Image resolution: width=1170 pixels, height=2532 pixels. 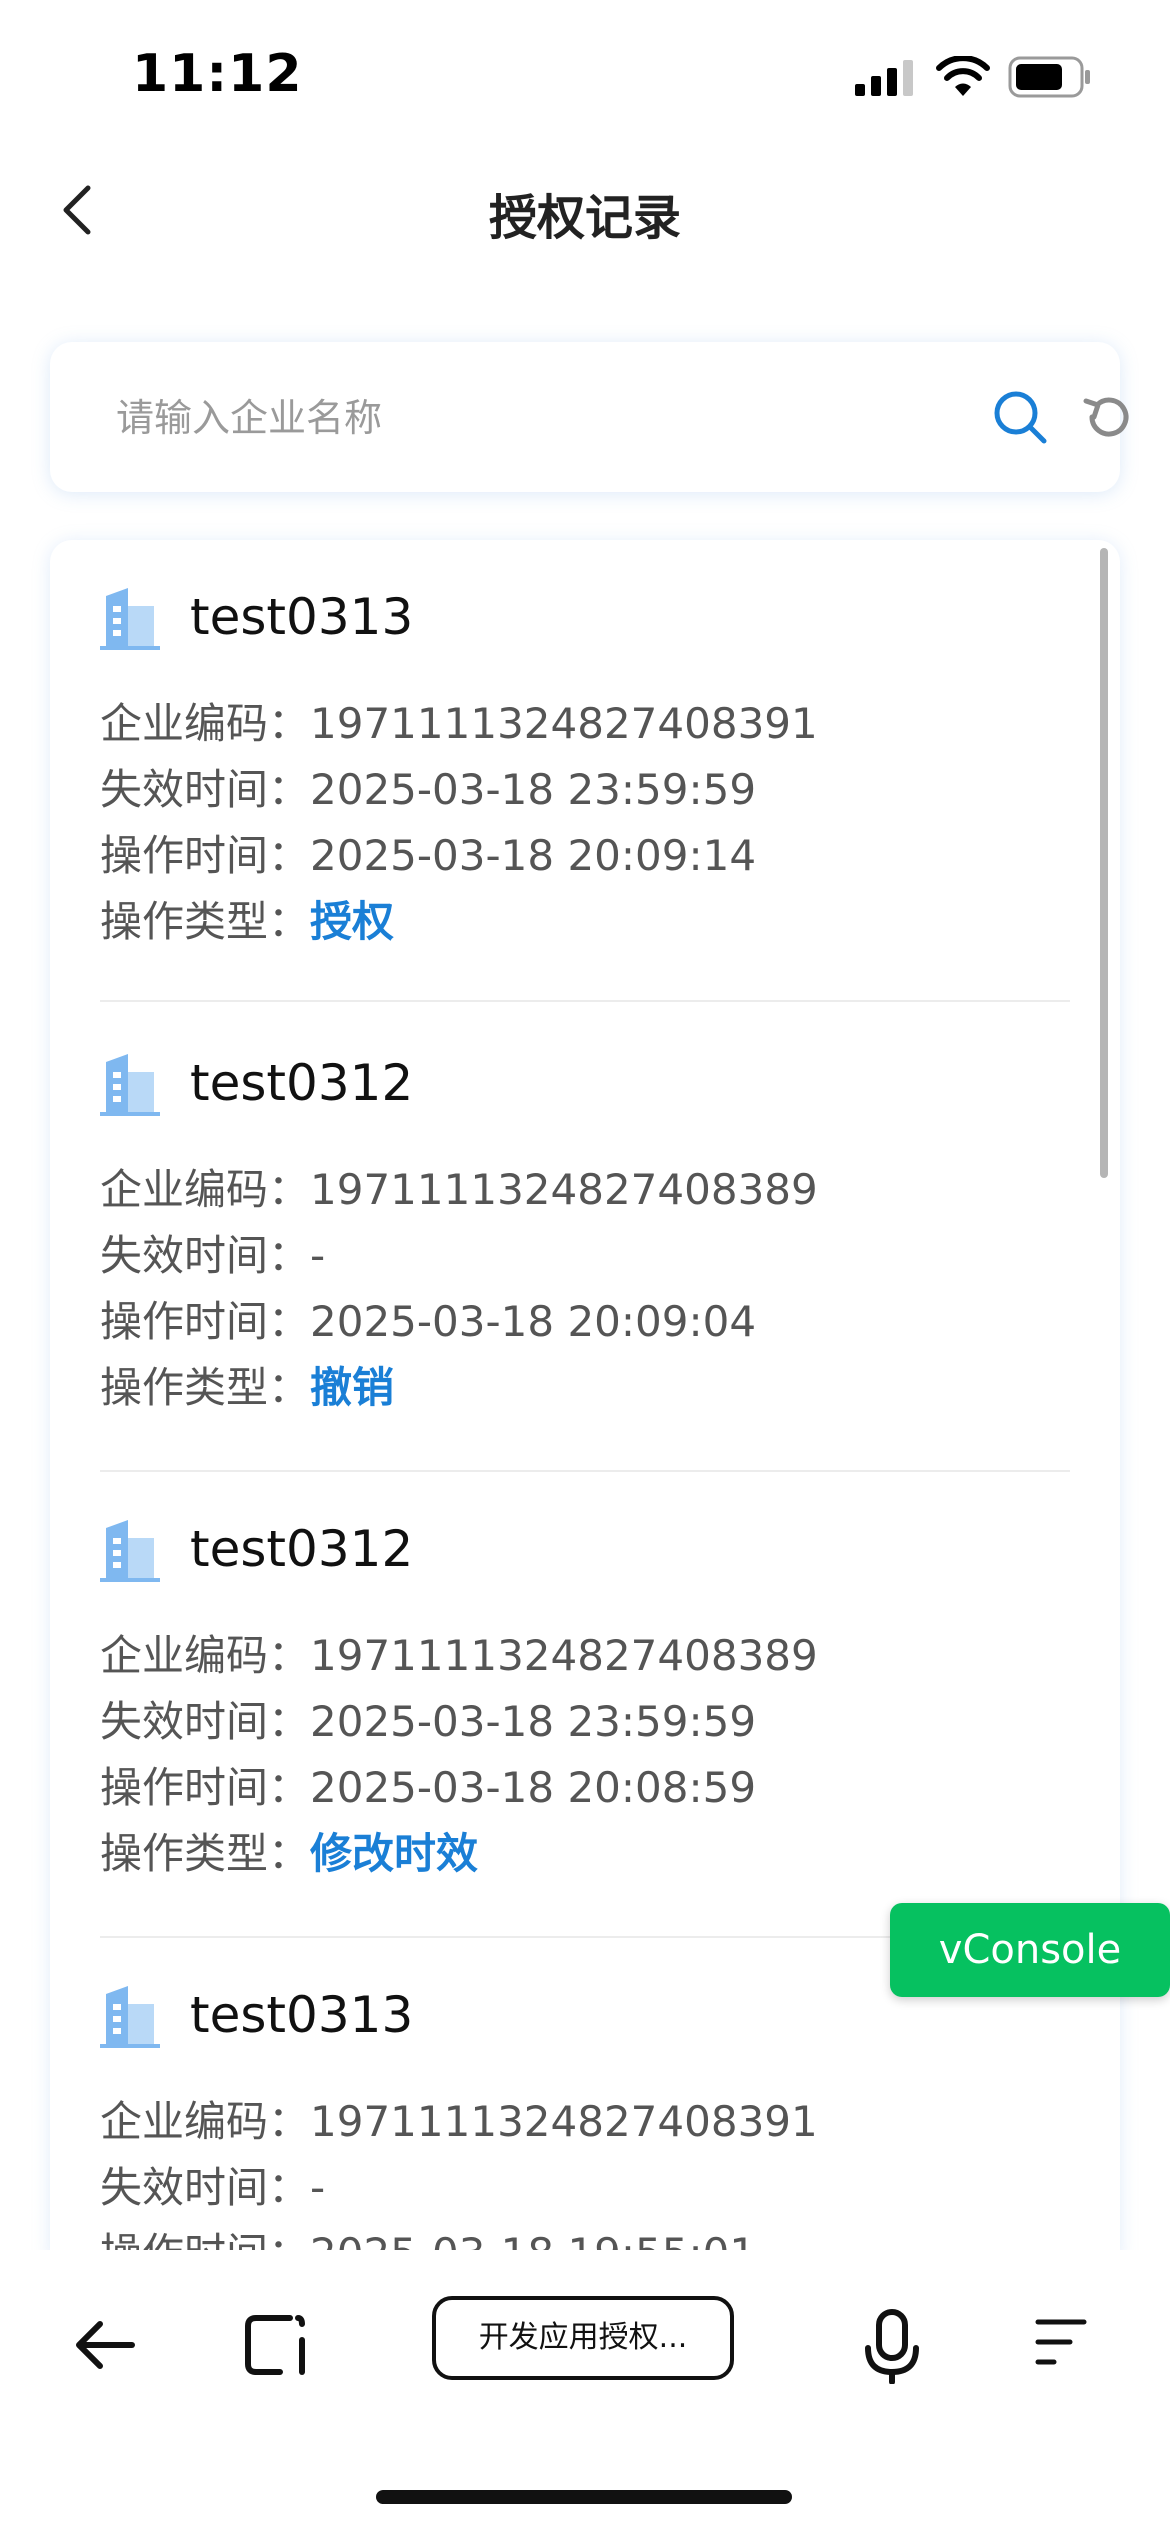 I want to click on operation-type-value: 撤销, so click(x=352, y=1387).